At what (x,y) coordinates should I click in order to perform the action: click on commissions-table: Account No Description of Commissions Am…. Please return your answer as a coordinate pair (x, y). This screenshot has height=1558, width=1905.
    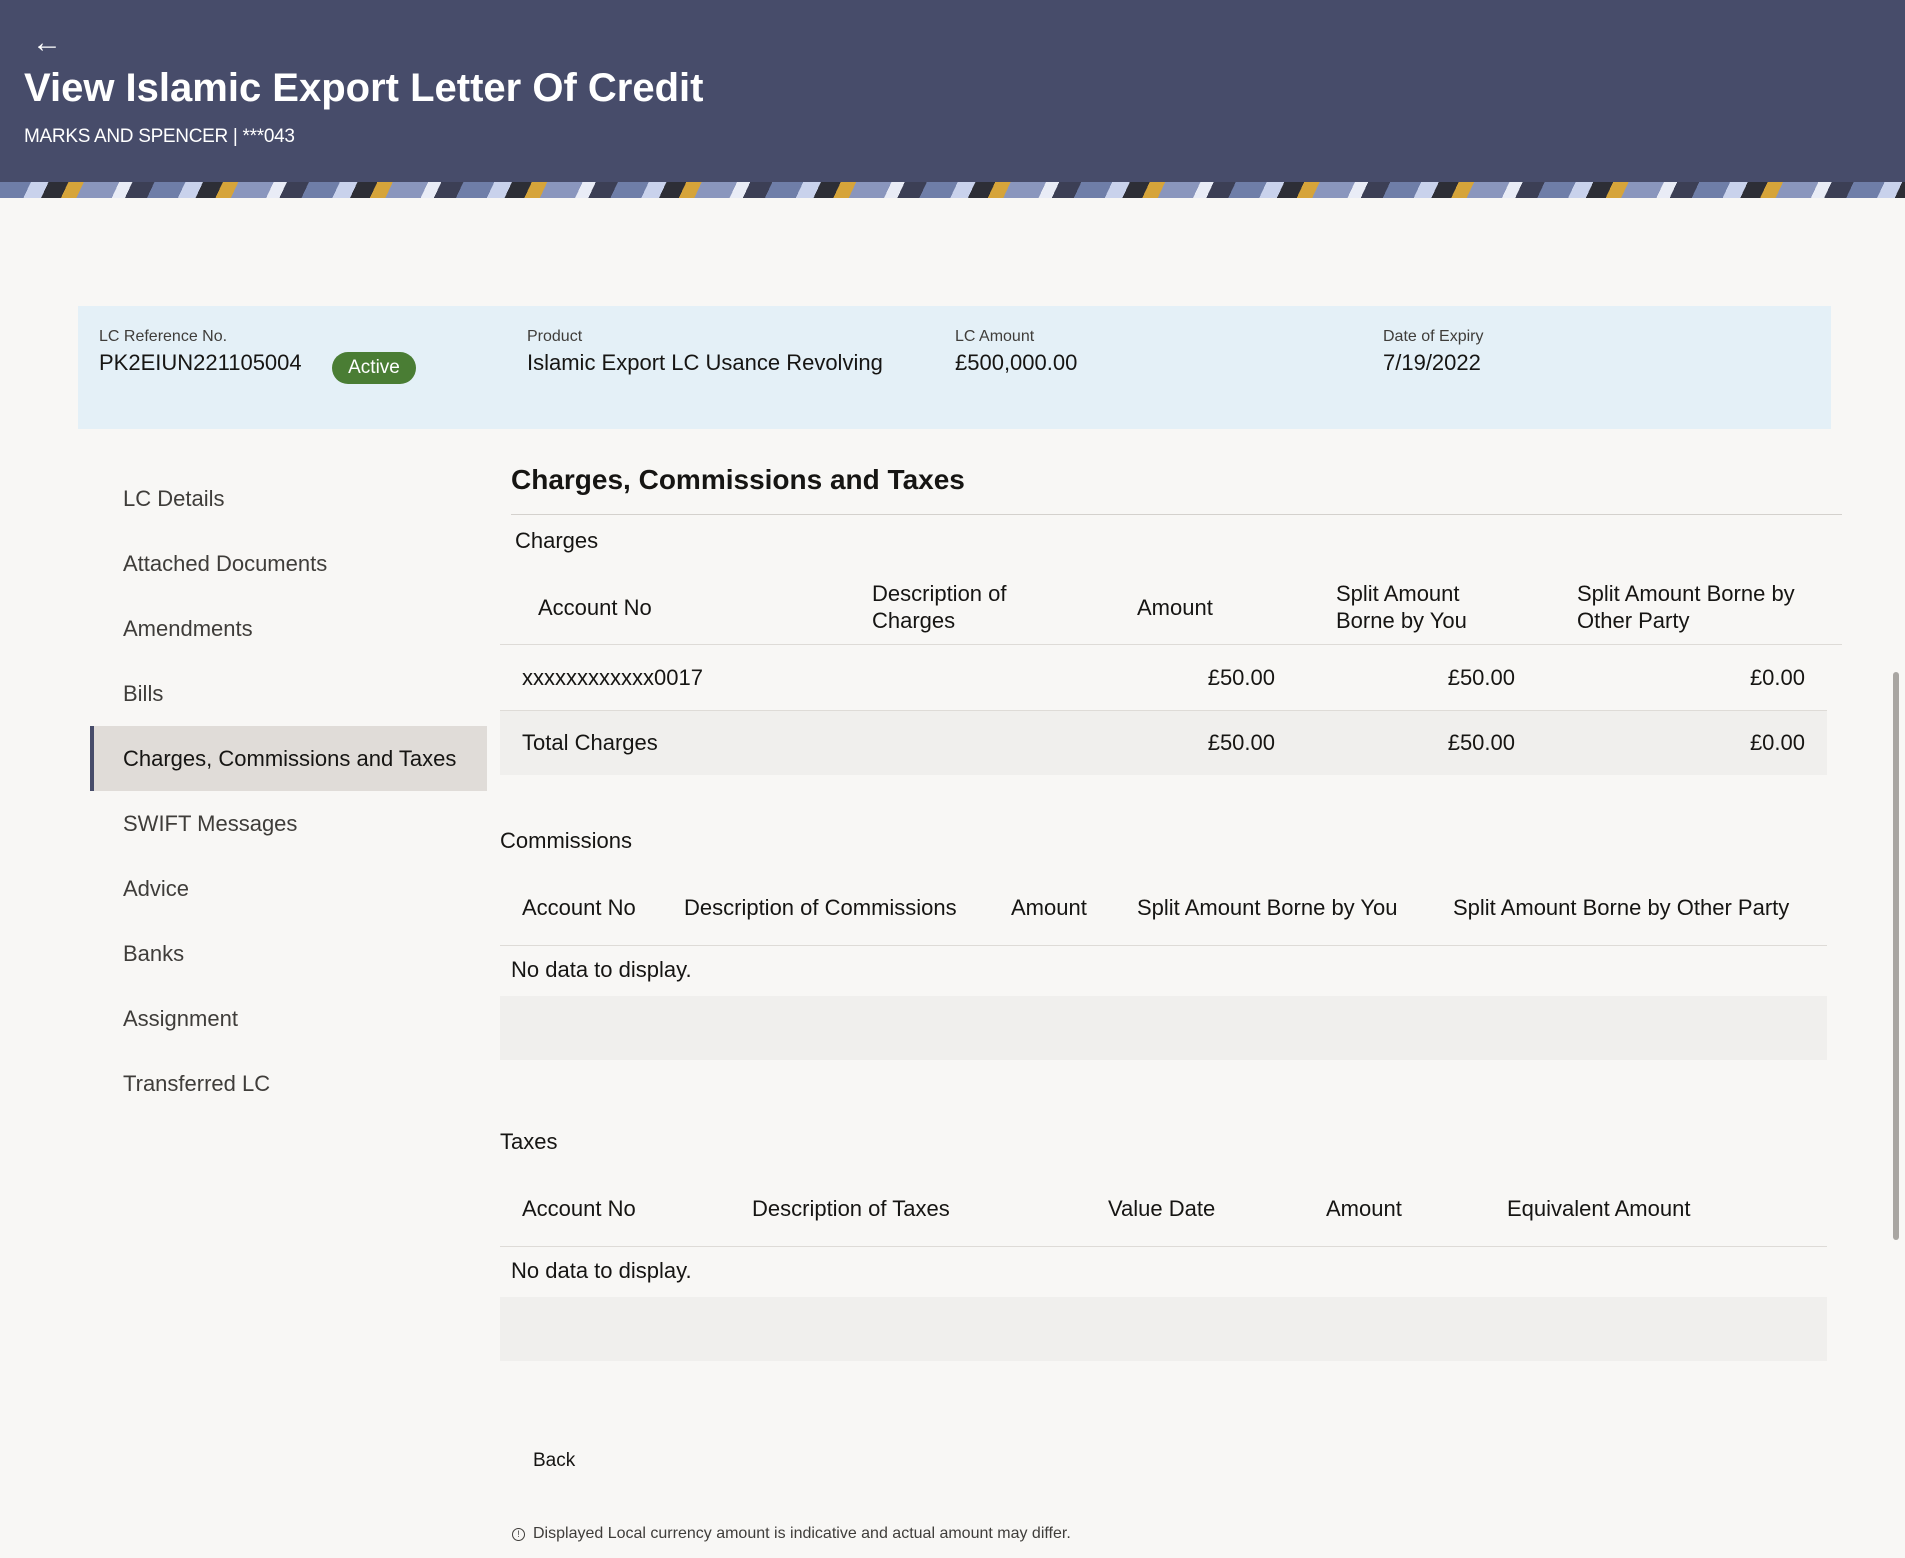
    Looking at the image, I should click on (1171, 972).